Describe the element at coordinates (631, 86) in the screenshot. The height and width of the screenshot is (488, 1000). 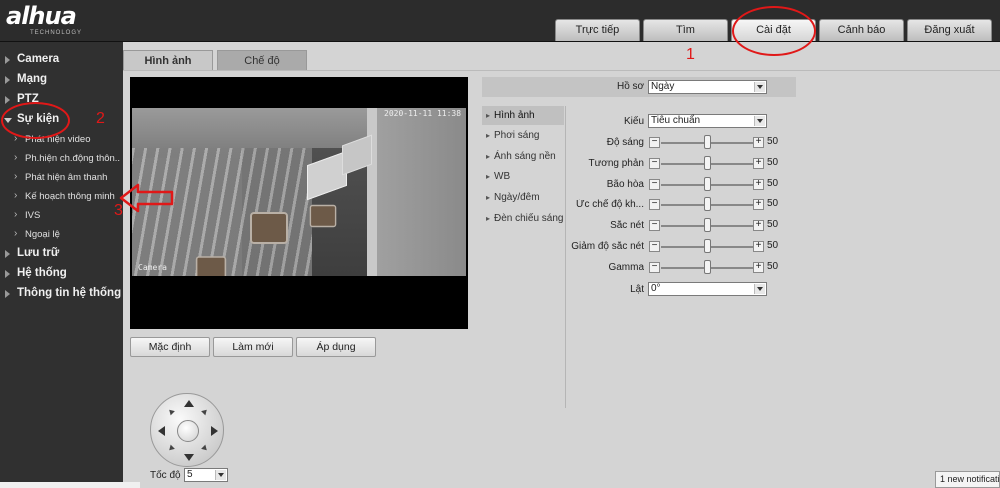
I see `profile-label: Hồ sơ` at that location.